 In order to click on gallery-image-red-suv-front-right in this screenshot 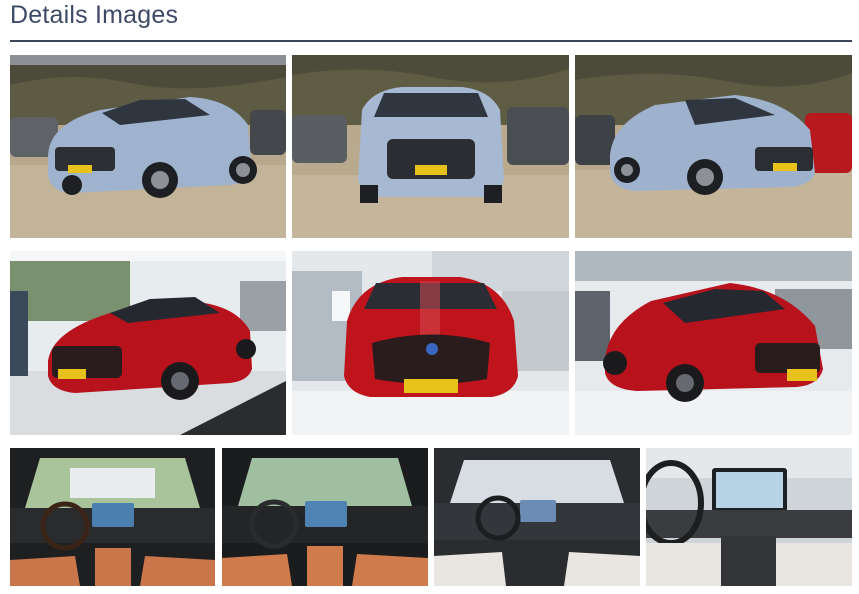, I will do `click(713, 343)`.